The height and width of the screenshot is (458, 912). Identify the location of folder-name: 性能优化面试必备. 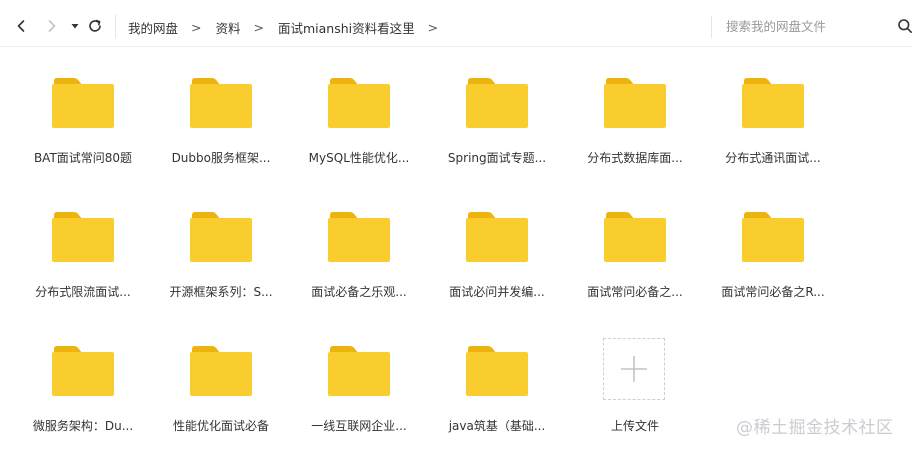
(220, 426).